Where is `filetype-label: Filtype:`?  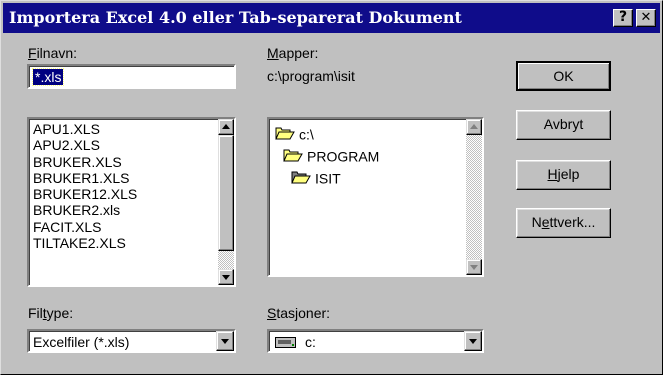
filetype-label: Filtype: is located at coordinates (51, 313).